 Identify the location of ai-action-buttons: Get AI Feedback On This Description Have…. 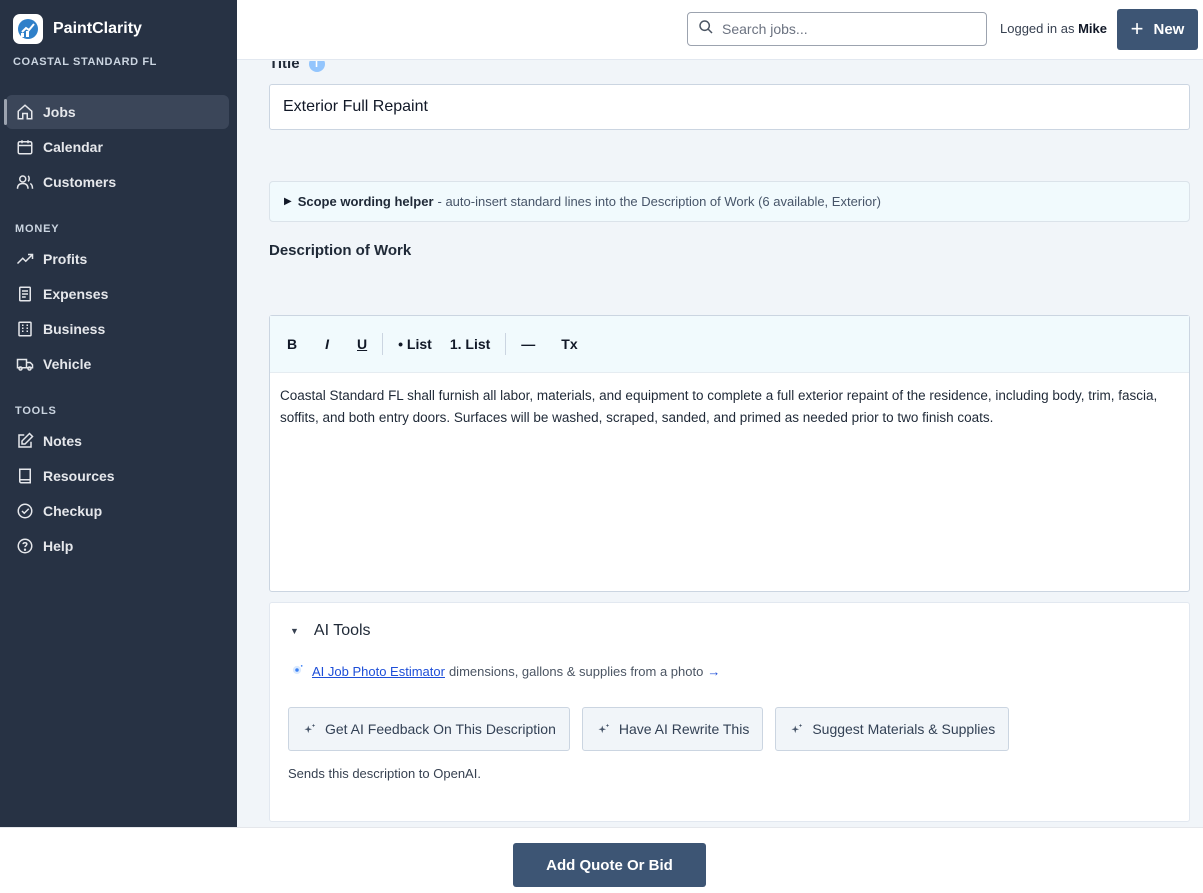
(654, 729).